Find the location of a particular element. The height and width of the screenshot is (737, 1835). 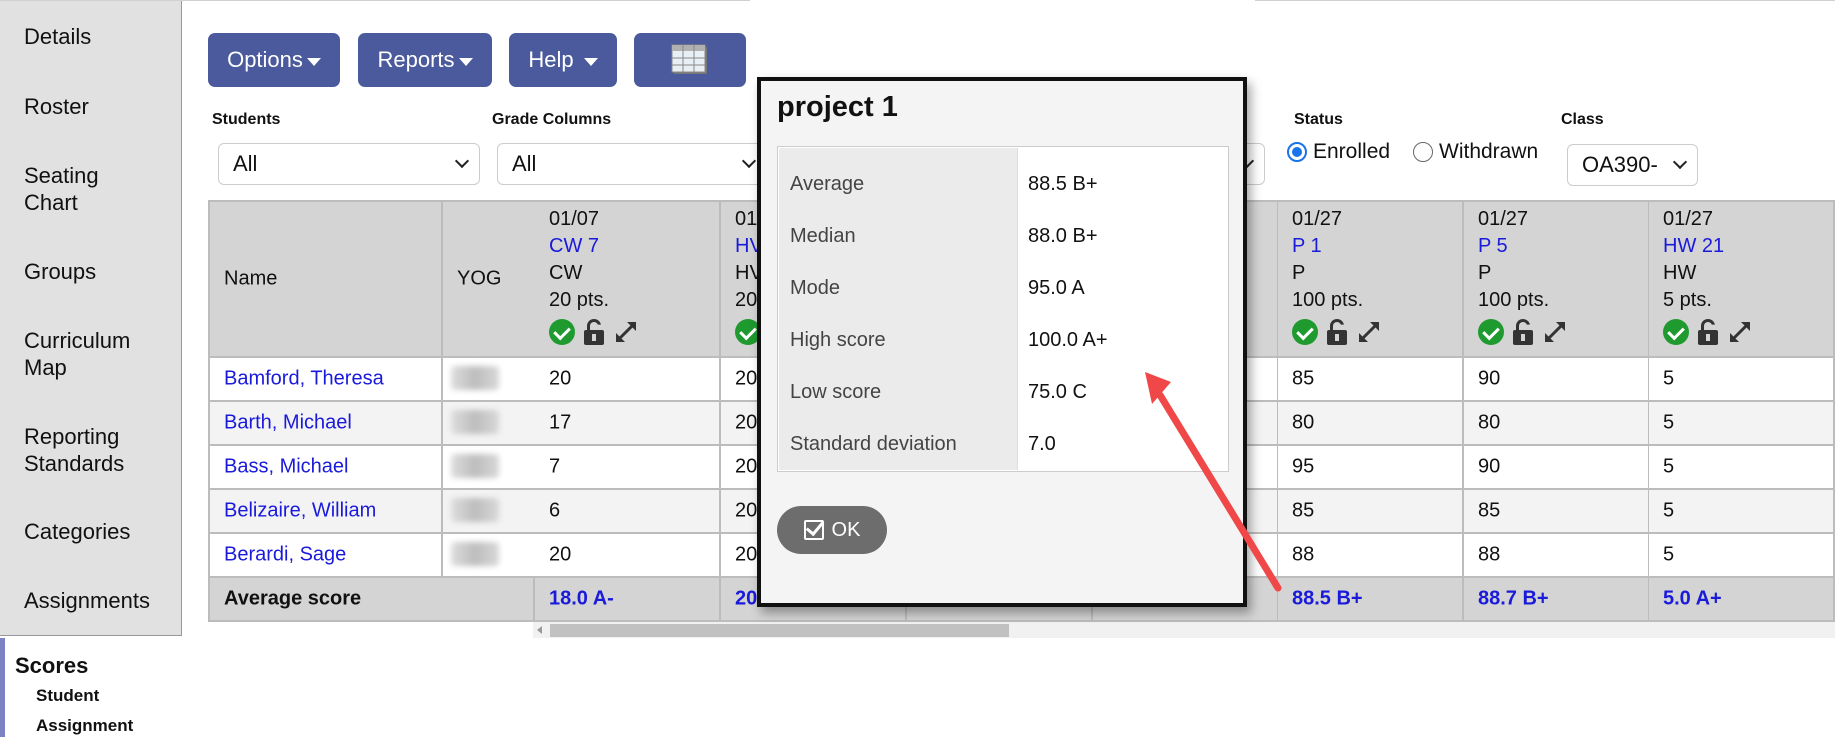

reports-menu-button: Reports is located at coordinates (425, 60).